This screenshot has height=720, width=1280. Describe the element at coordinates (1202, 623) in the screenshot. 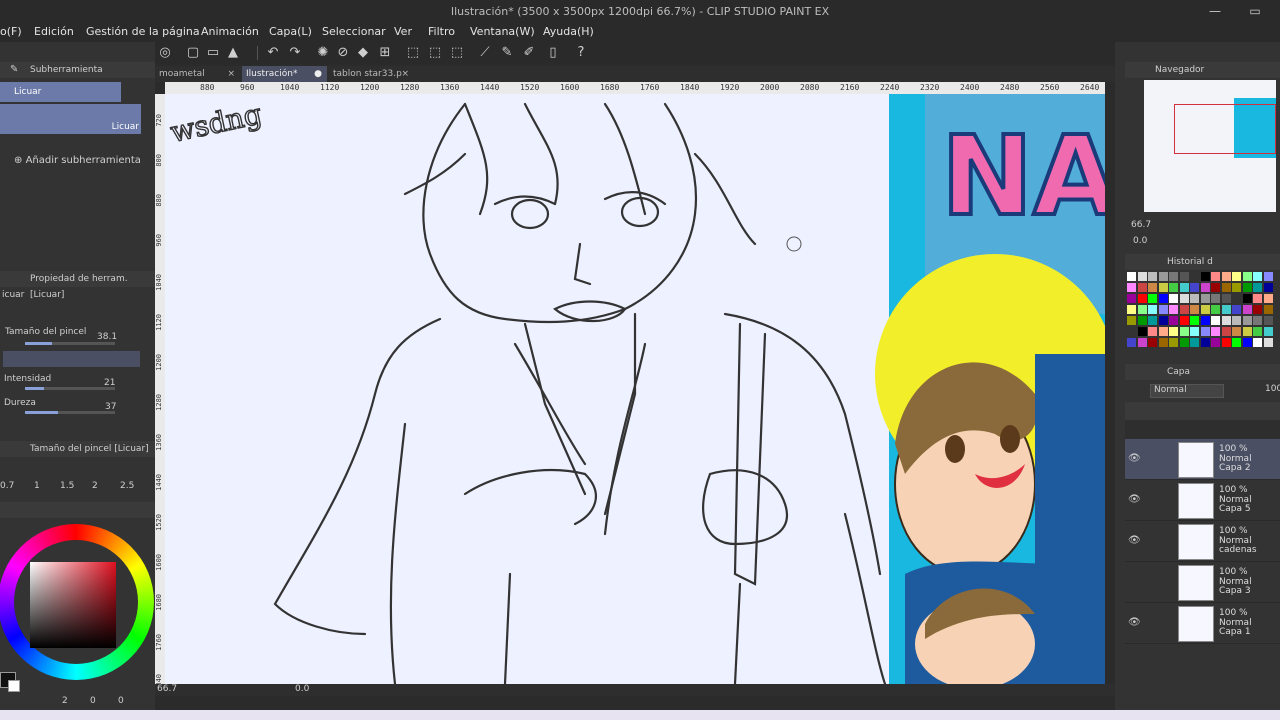

I see `layer-row: 👁 100 % Normal Capa 1` at that location.